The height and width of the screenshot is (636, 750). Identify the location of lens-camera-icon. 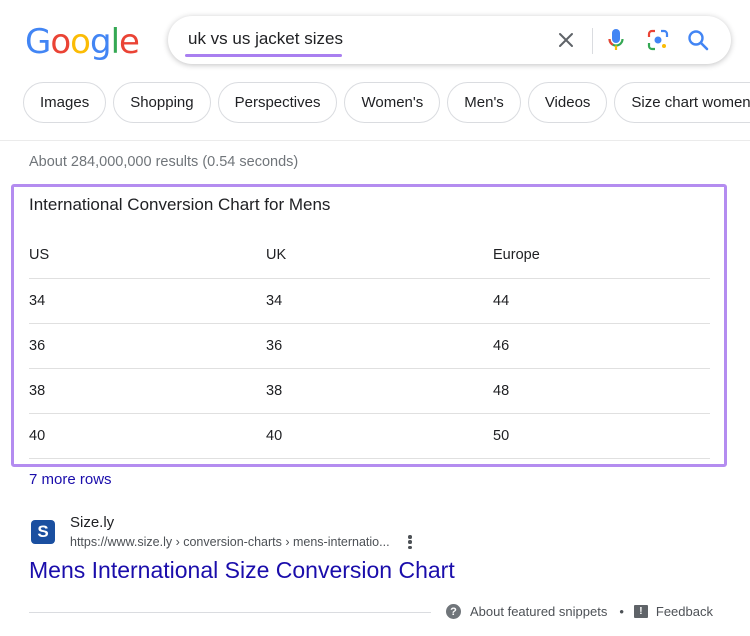
(658, 40).